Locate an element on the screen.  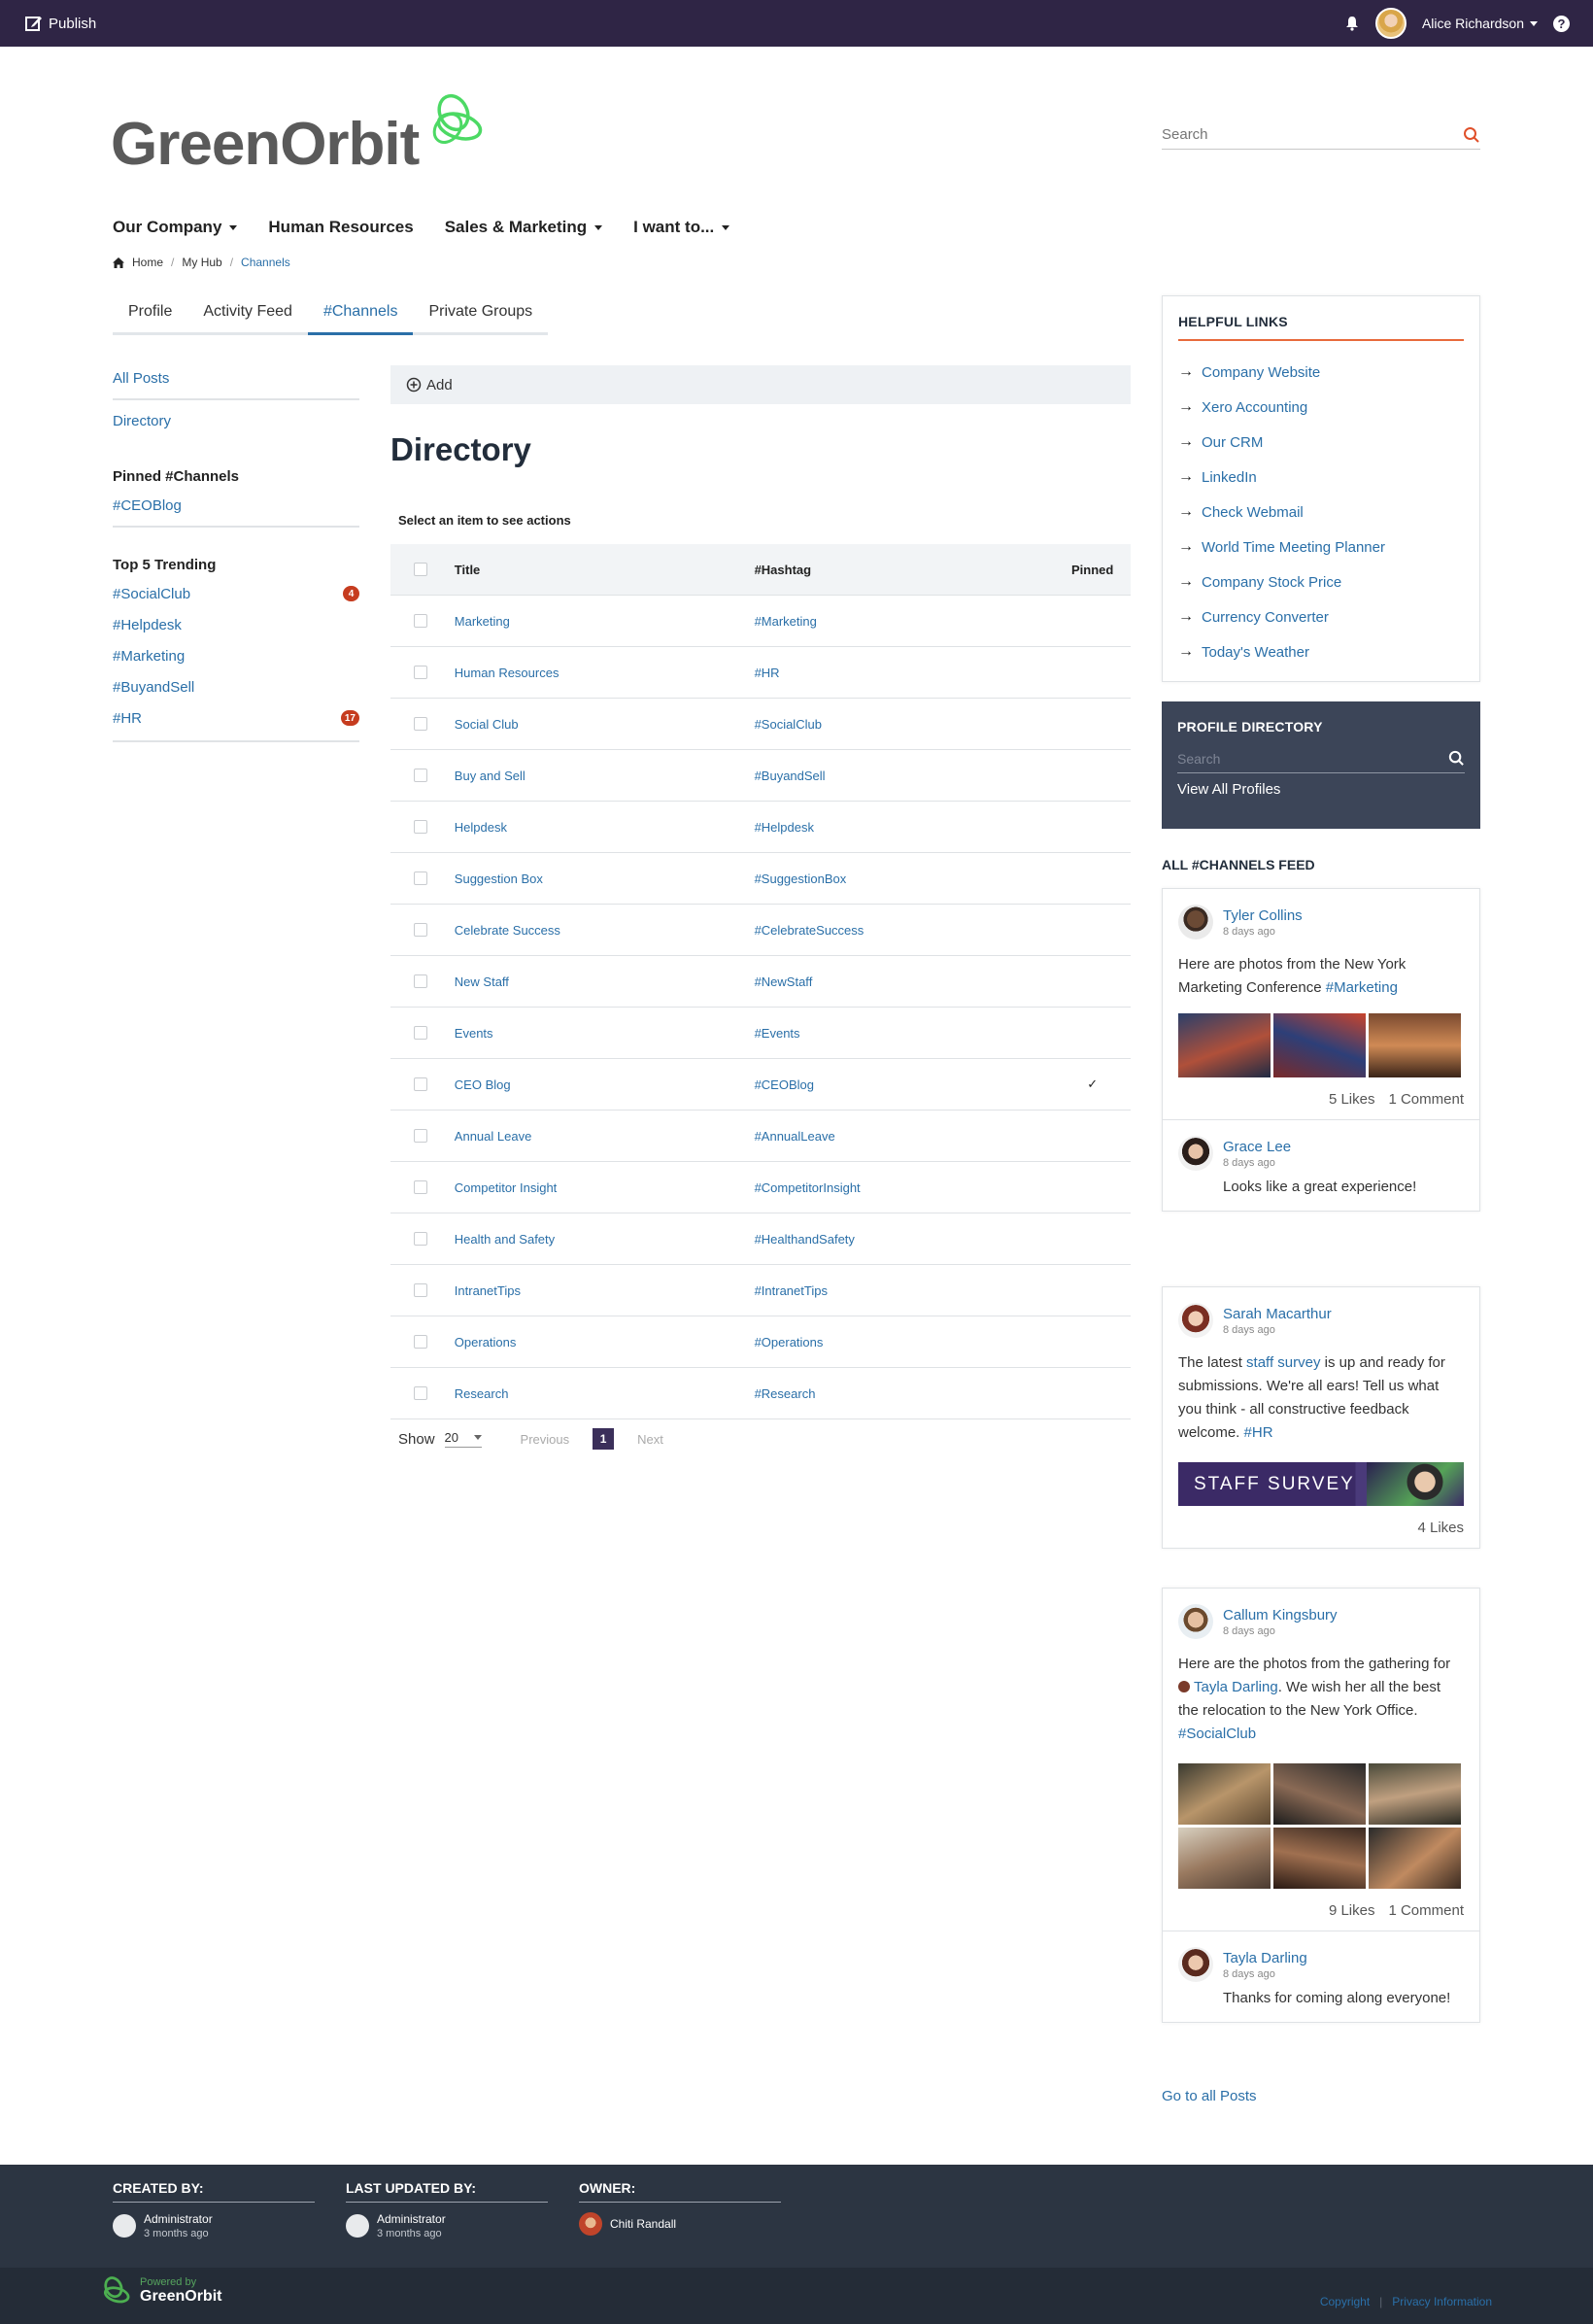
channel-hashtag-link: #HealthandSafety is located at coordinates (905, 1240).